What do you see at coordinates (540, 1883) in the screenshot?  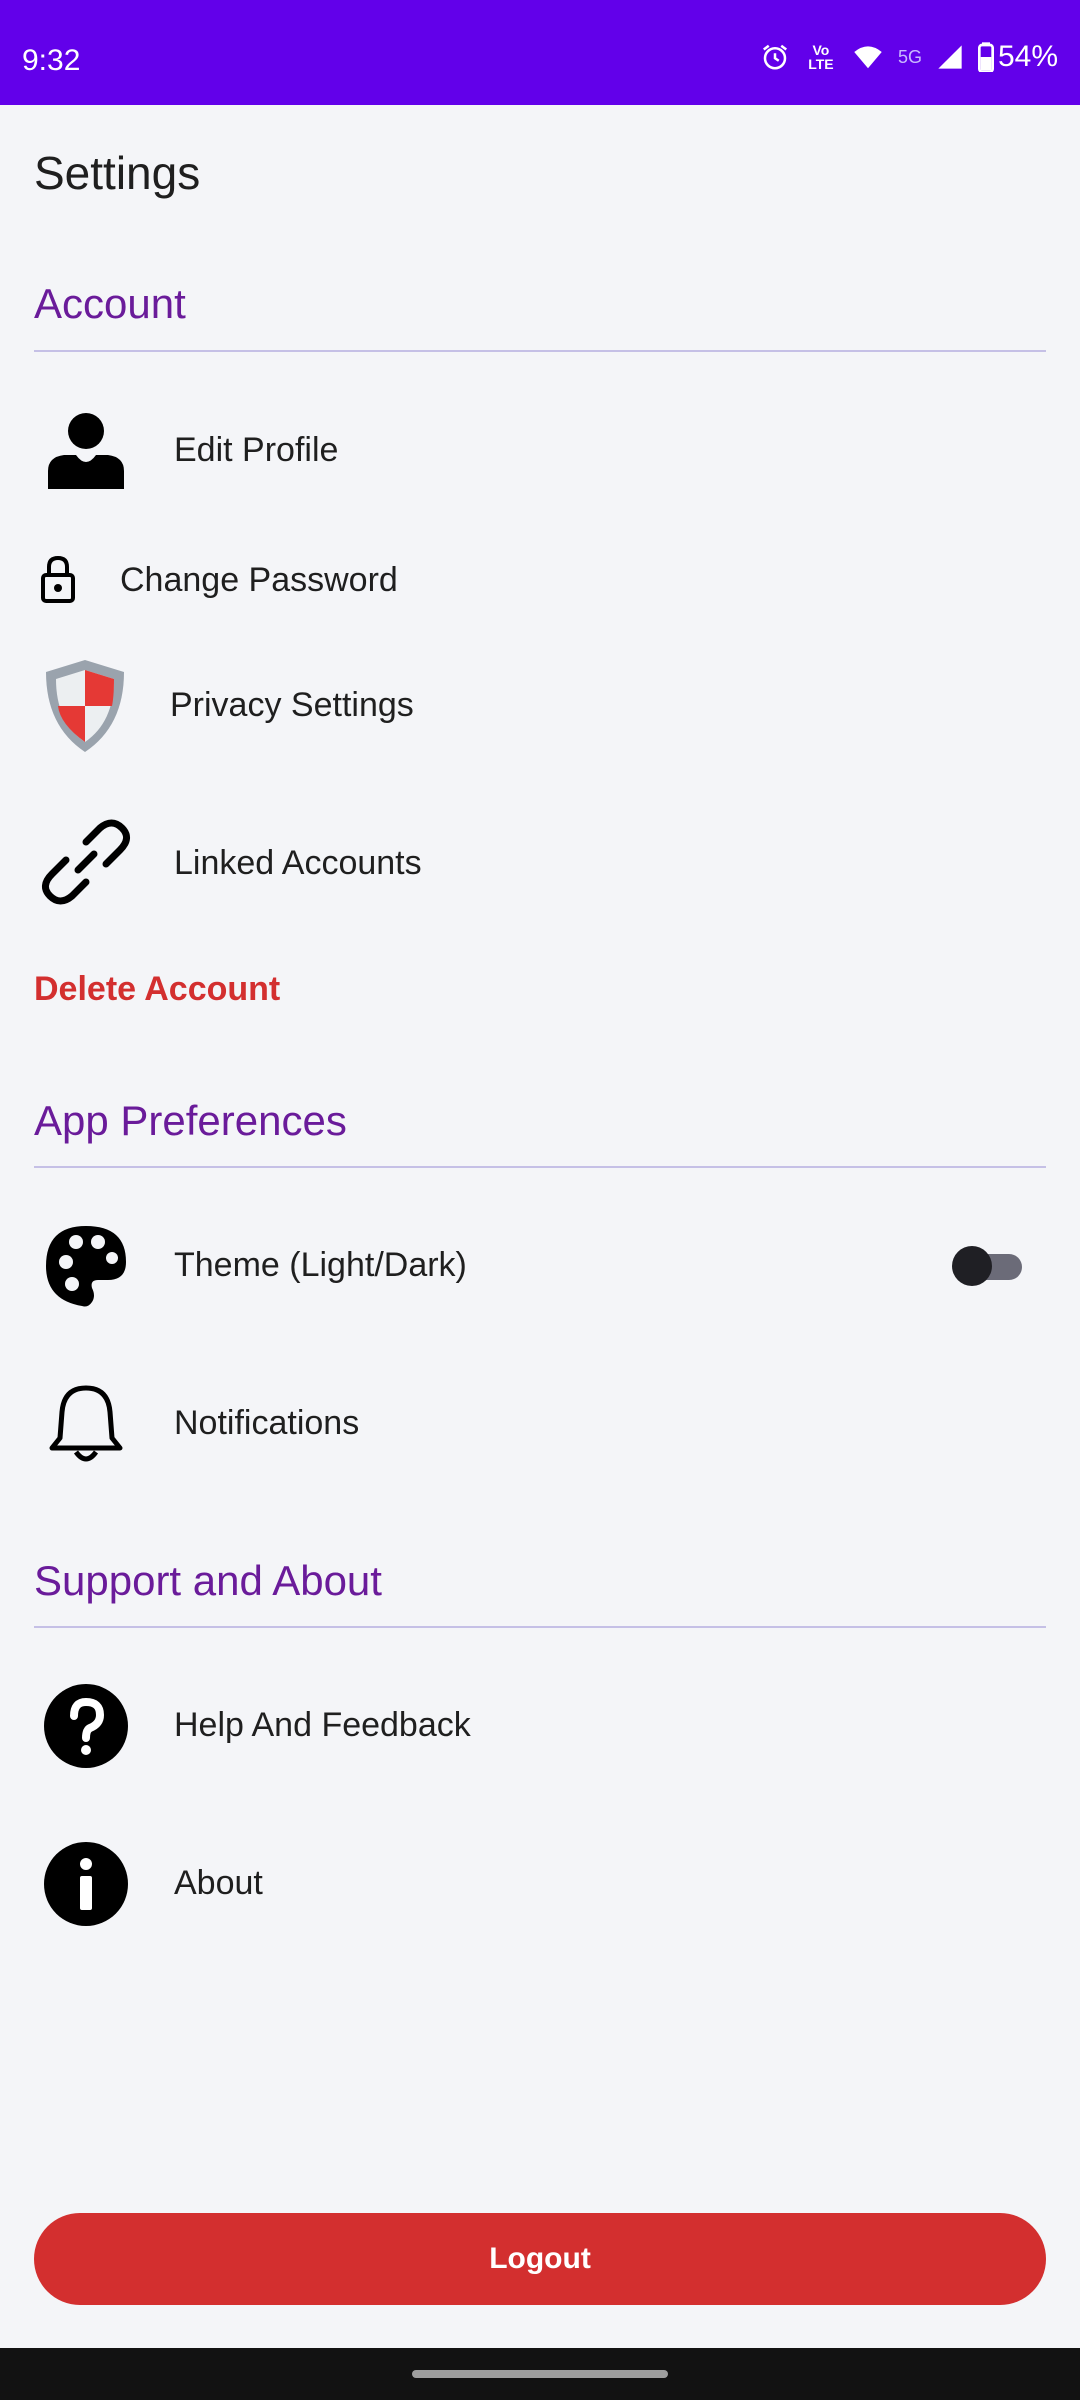 I see `about-row: About` at bounding box center [540, 1883].